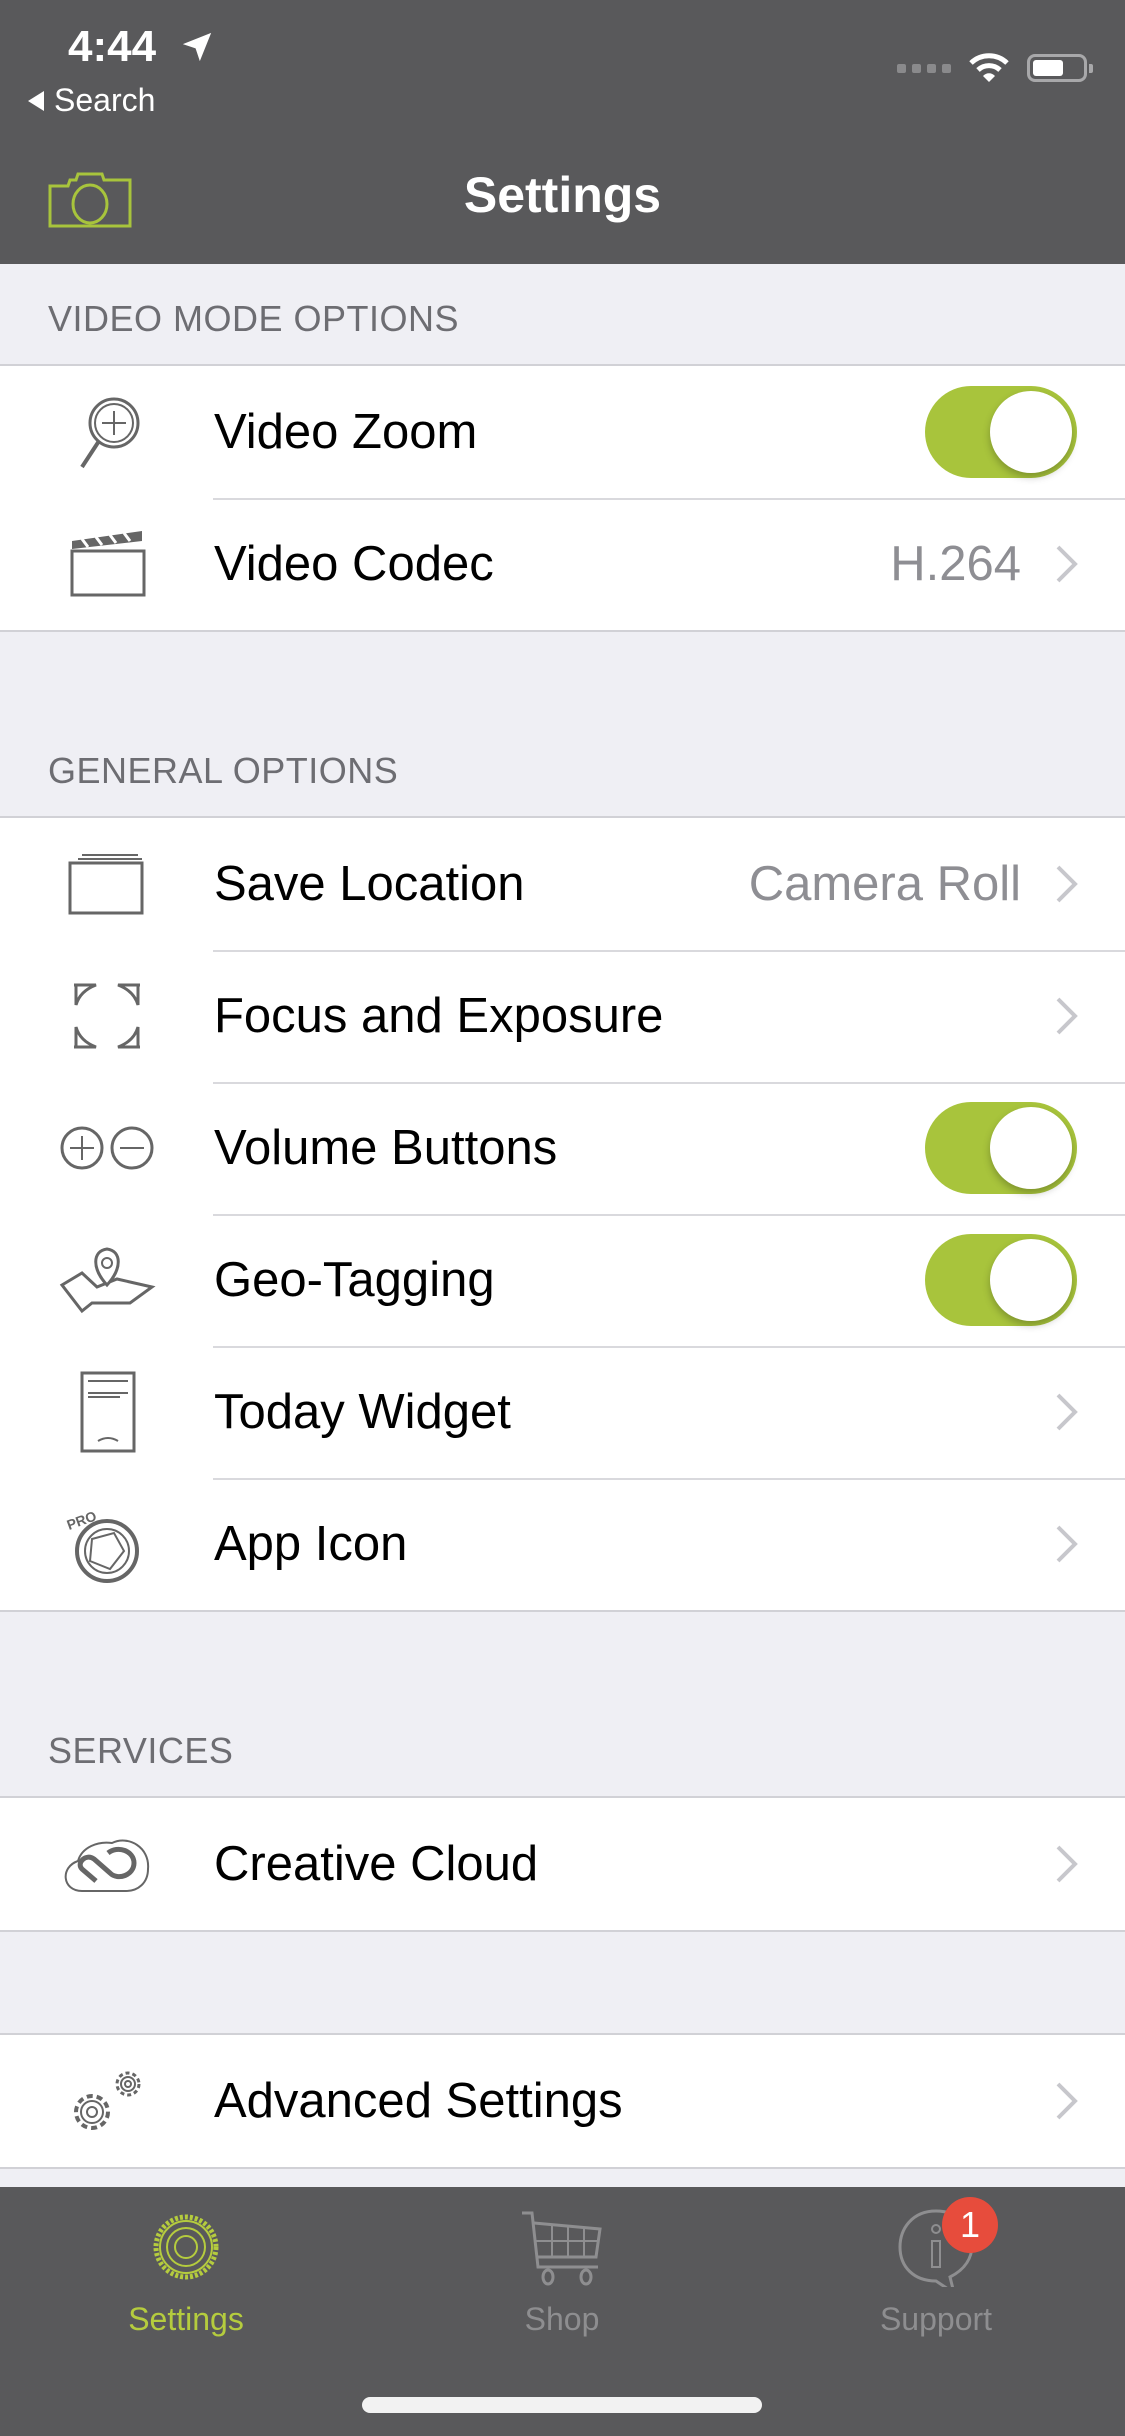 The width and height of the screenshot is (1125, 2436). I want to click on photo-stack-icon, so click(107, 884).